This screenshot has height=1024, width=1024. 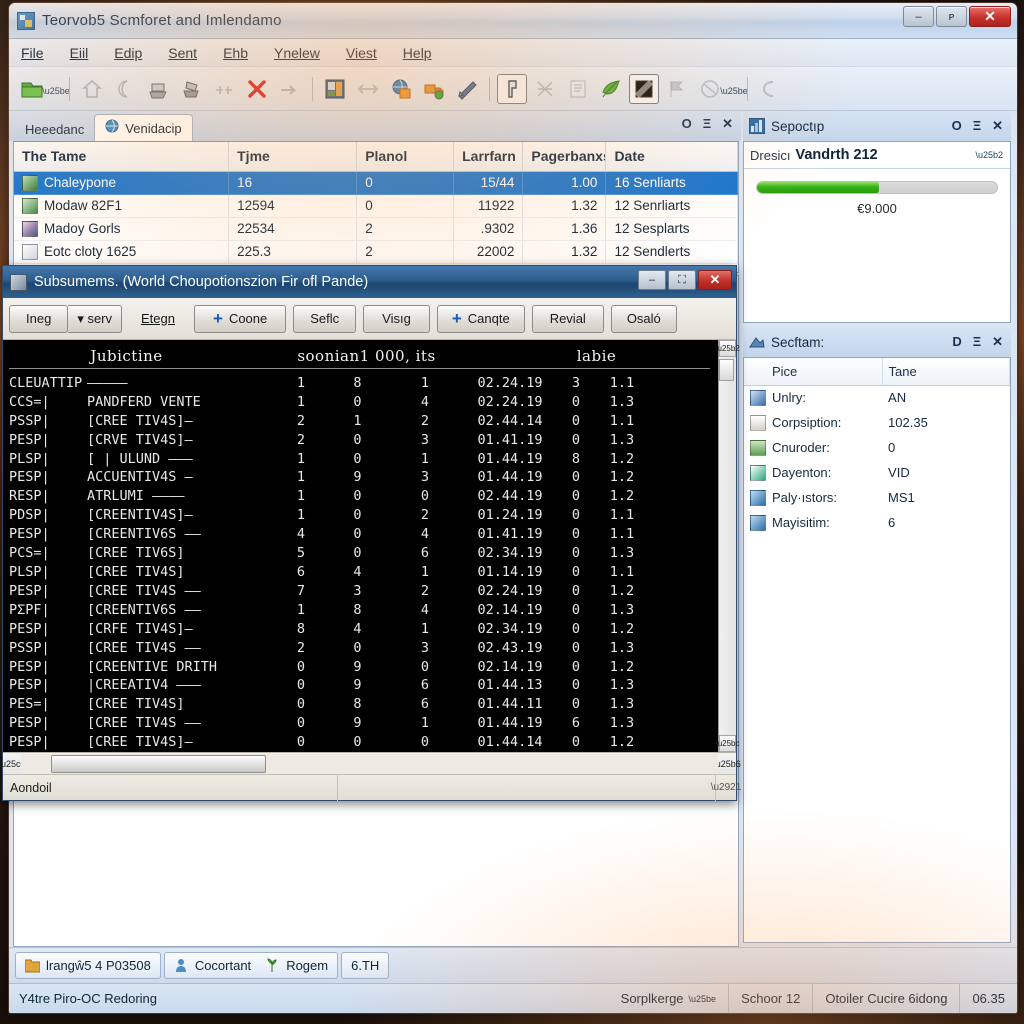 I want to click on properties-row: Dayenton: VID, so click(x=877, y=472).